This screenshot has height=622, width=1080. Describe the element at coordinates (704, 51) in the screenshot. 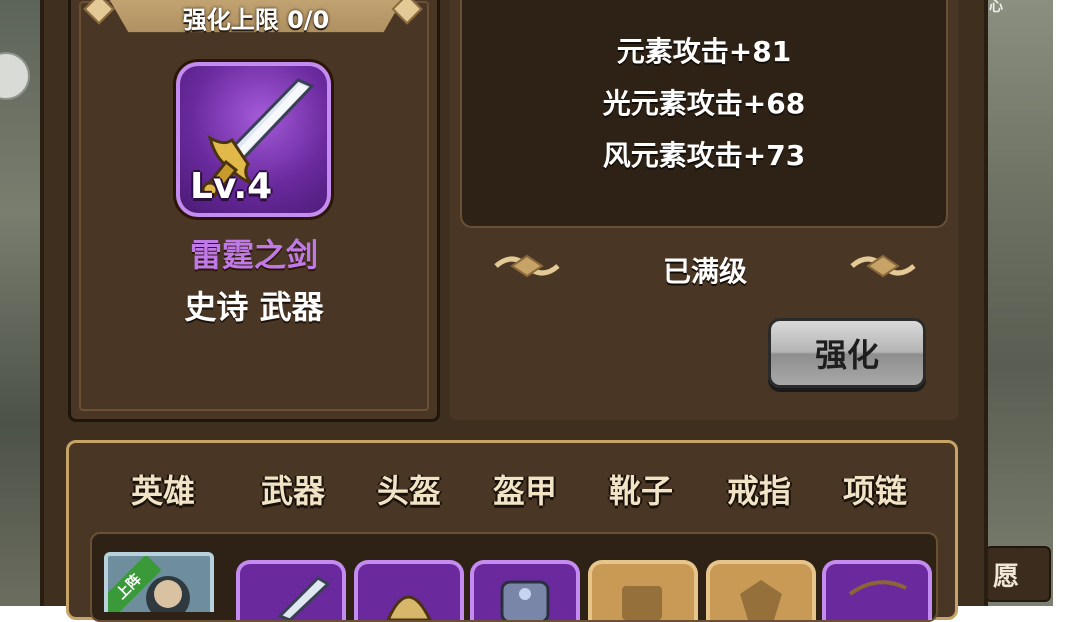

I see `stat-line: 元素攻击+81` at that location.